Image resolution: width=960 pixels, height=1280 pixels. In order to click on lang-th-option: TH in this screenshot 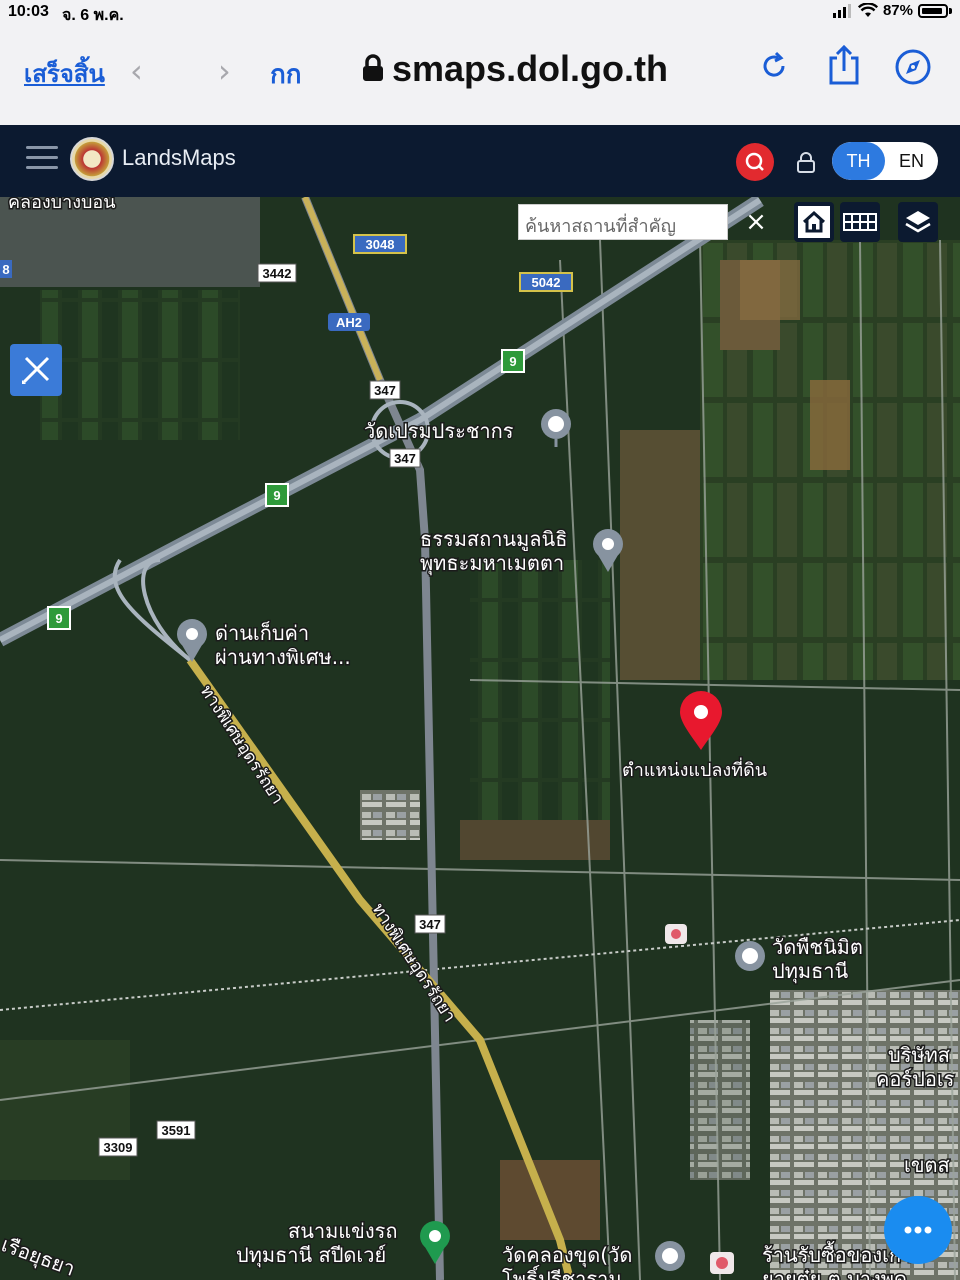, I will do `click(858, 161)`.